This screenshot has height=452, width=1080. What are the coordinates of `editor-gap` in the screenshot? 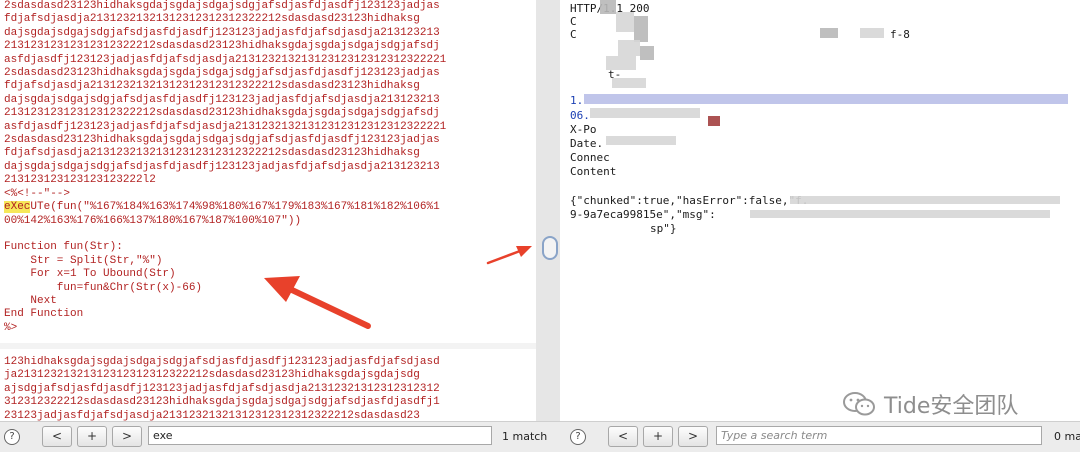 It's located at (268, 346).